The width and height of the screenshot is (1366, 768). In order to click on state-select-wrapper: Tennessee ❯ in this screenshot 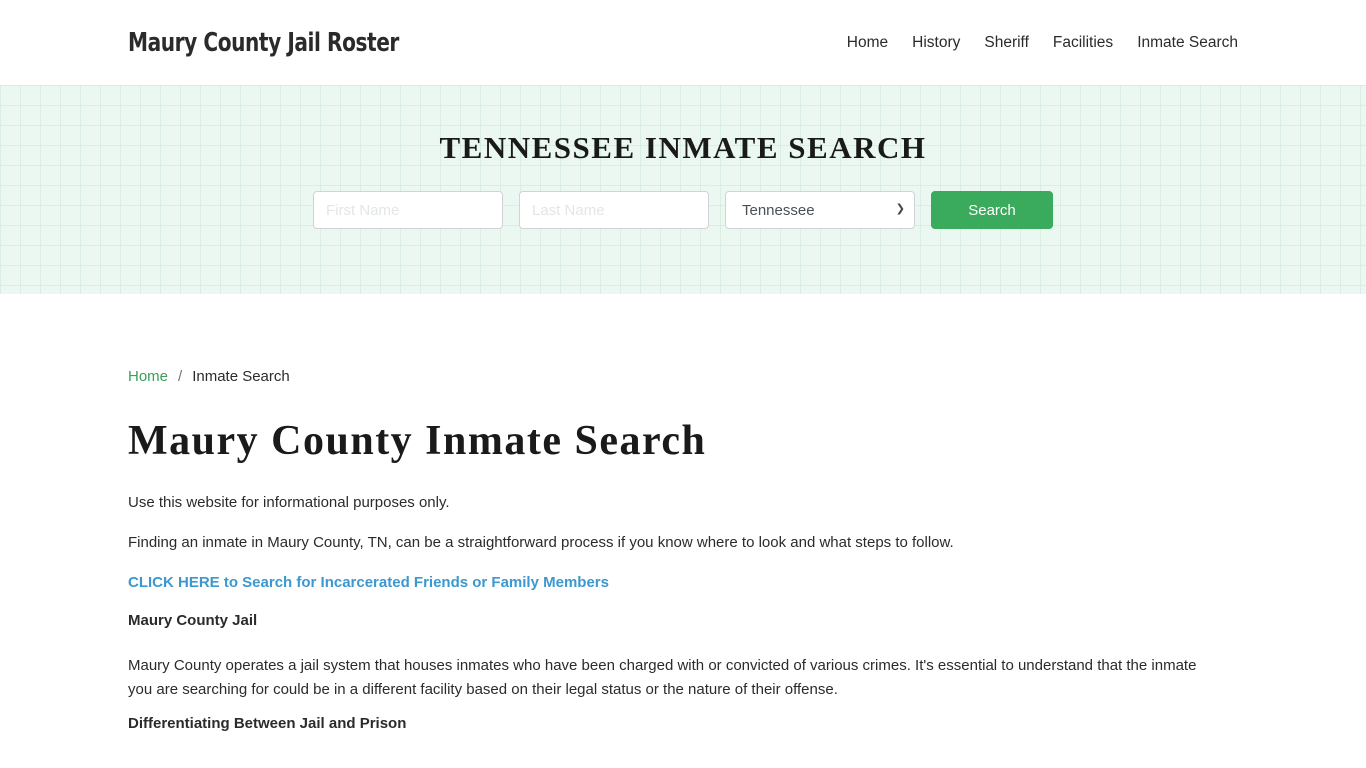, I will do `click(820, 210)`.